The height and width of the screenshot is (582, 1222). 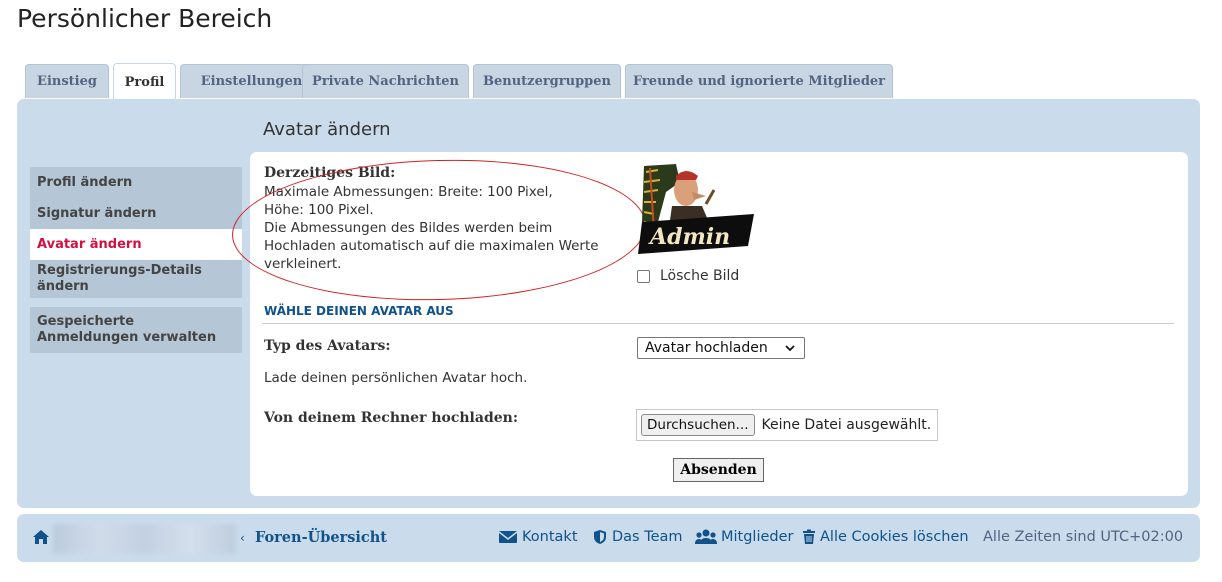 I want to click on tab-profil: Profil, so click(x=144, y=81).